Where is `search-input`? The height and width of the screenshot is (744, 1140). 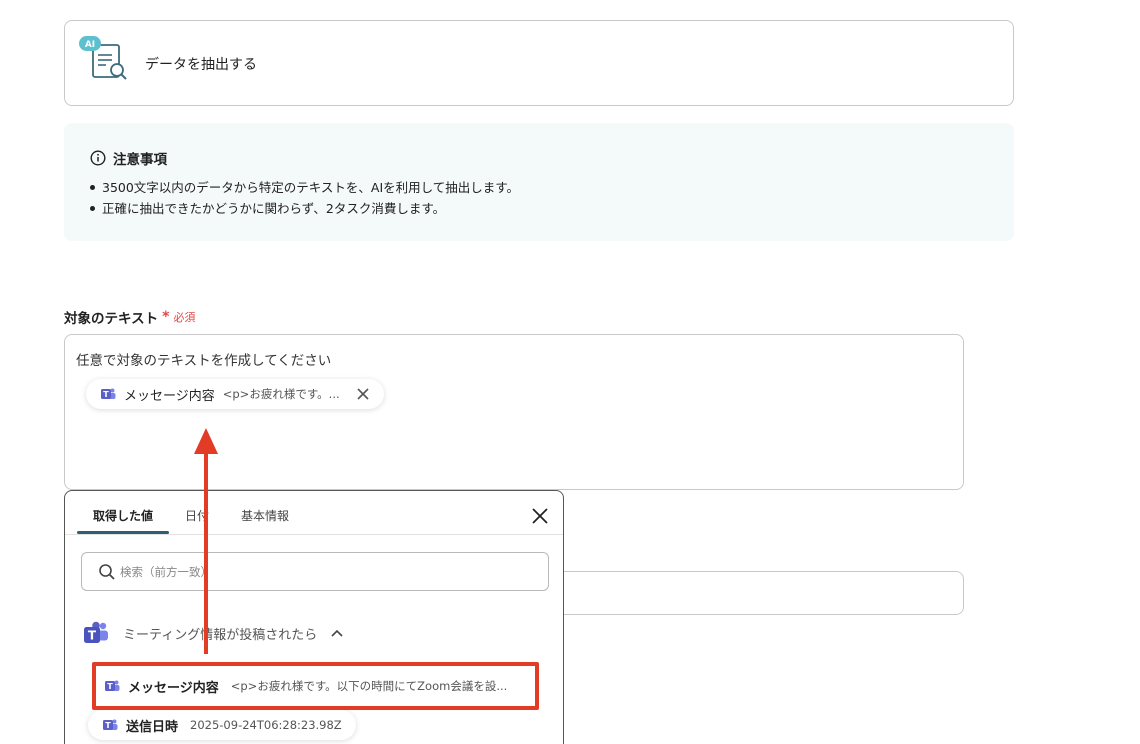
search-input is located at coordinates (325, 572).